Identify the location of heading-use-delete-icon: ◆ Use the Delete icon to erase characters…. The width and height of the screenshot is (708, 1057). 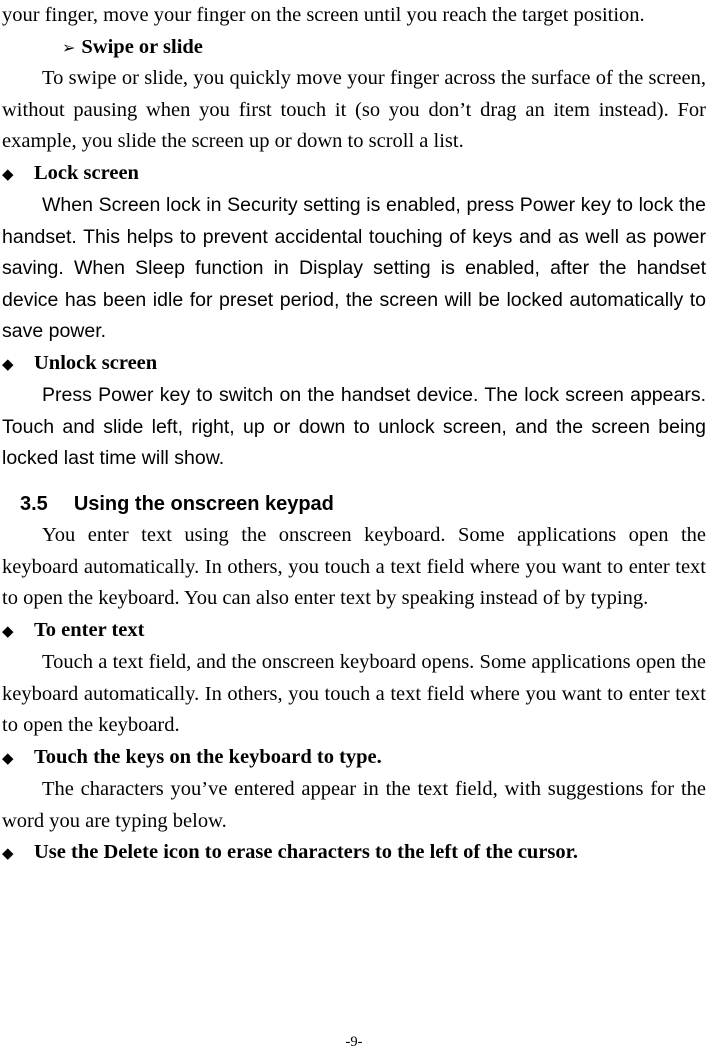
(354, 853).